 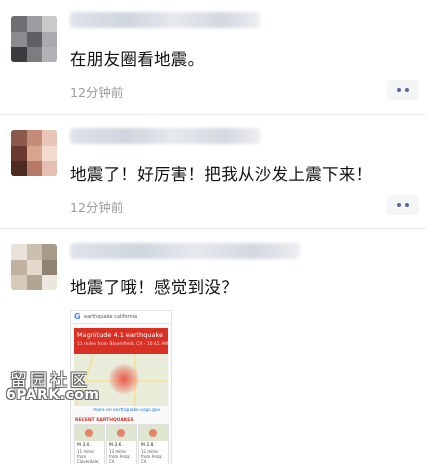 What do you see at coordinates (123, 344) in the screenshot?
I see `alert-subtitle: 11 miles from Bloomfield, CA · 10:41 AM` at bounding box center [123, 344].